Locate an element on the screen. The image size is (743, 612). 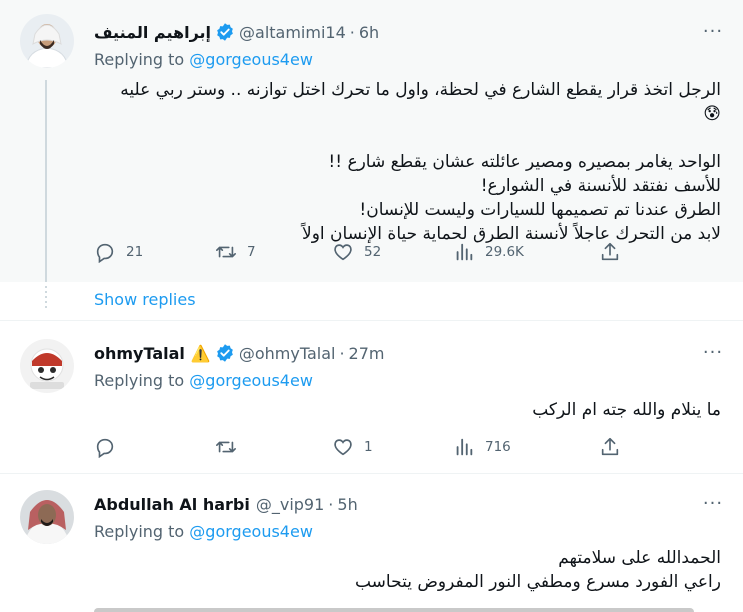
show-replies-link: Show replies is located at coordinates (145, 299).